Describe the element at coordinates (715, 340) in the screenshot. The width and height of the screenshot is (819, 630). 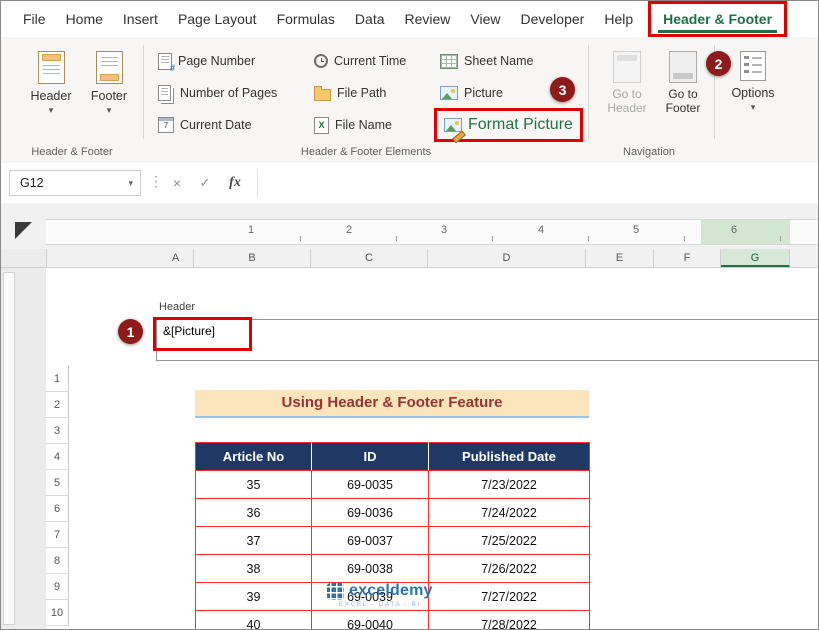
I see `page-header-cell-right` at that location.